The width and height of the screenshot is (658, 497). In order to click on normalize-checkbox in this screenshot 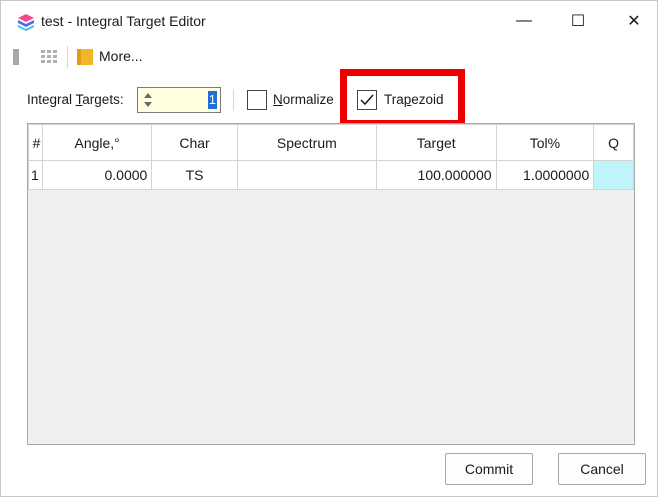, I will do `click(257, 100)`.